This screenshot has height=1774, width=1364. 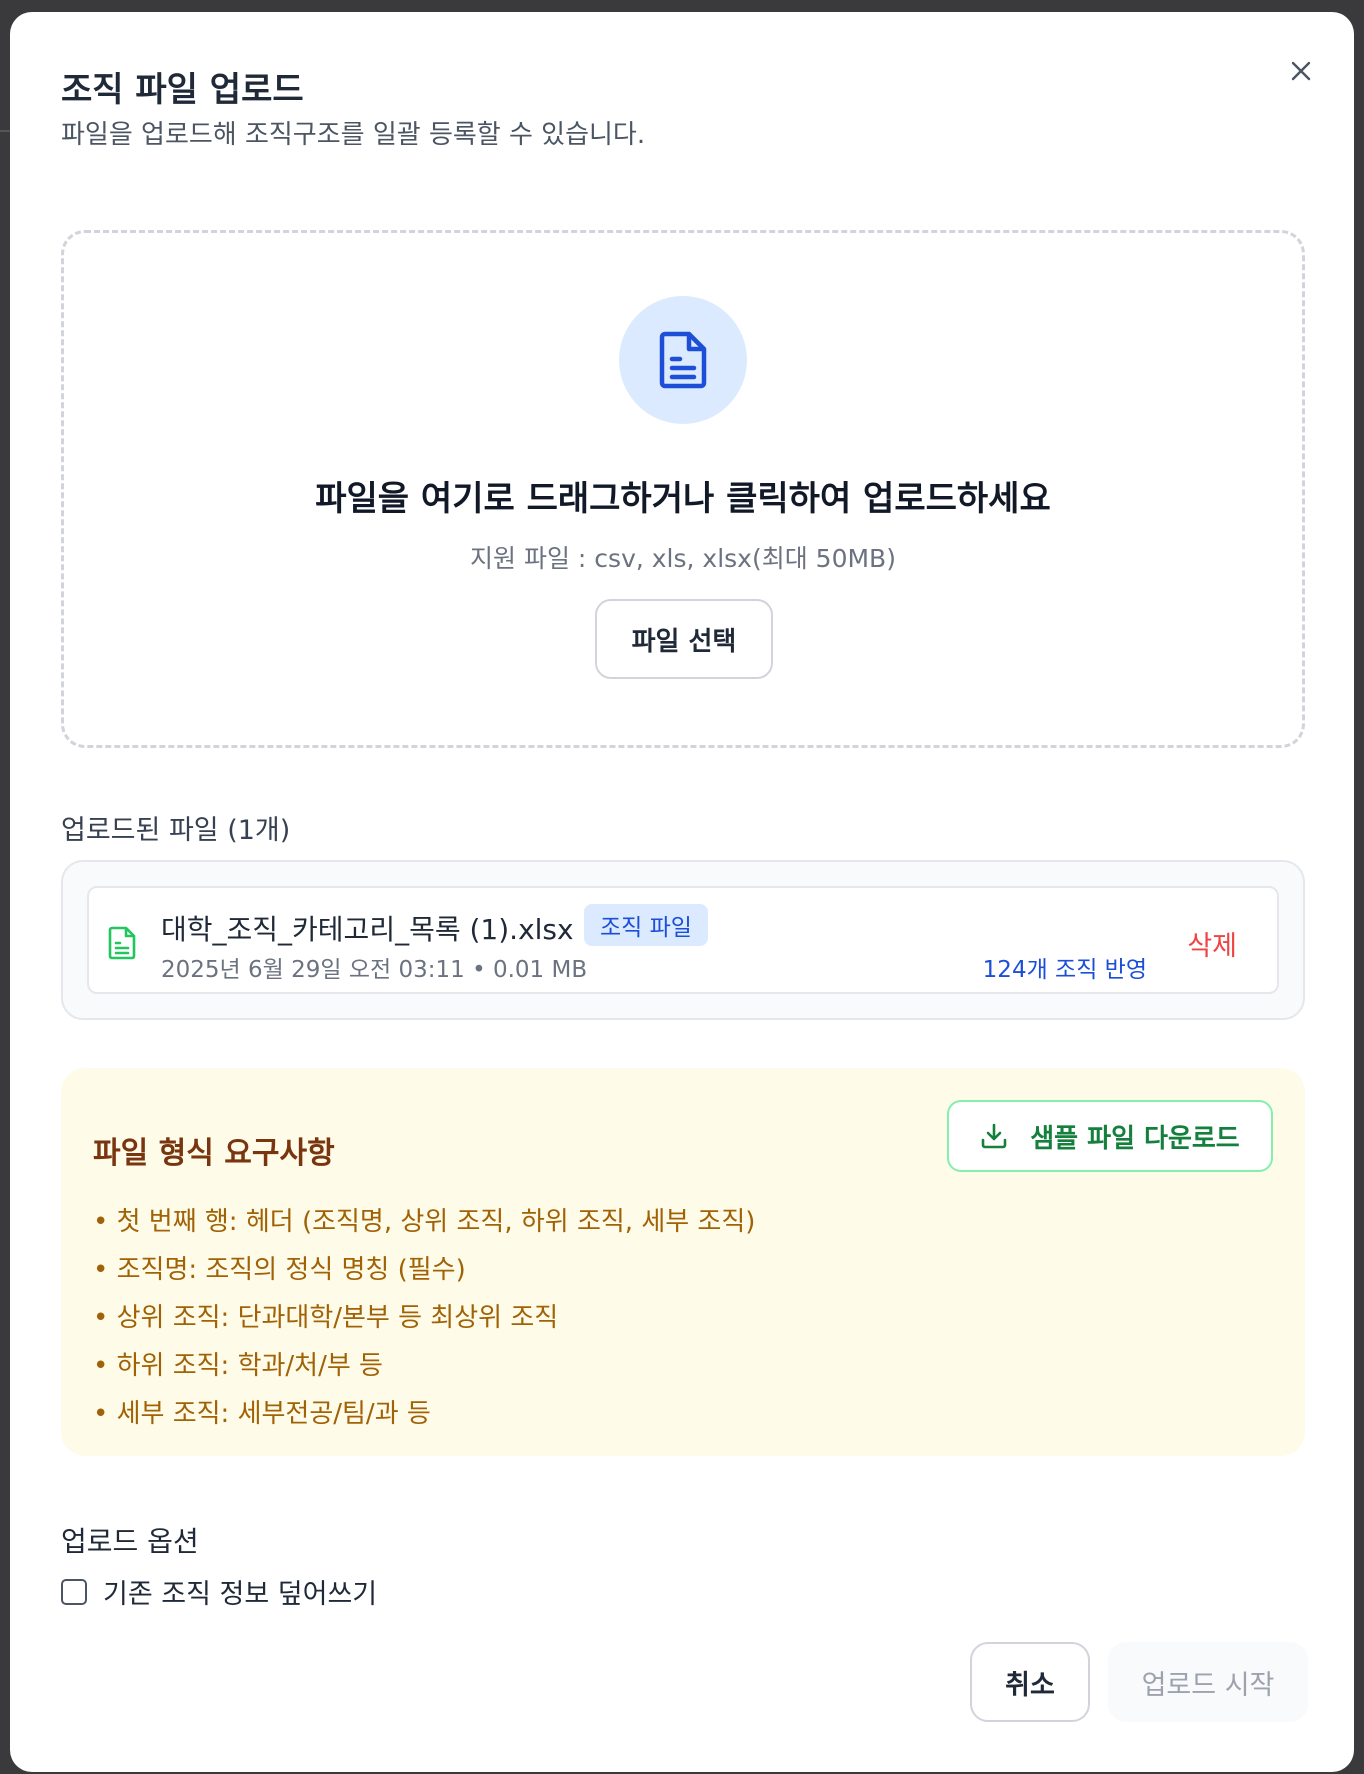 I want to click on dropzone-headline: 파일을 여기로 드래그하거나 클릭하여 업로드하세요, so click(x=683, y=499).